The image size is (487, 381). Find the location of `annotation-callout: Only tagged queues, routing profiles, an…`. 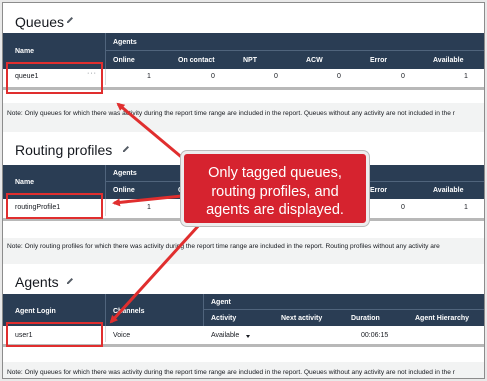

annotation-callout: Only tagged queues, routing profiles, an… is located at coordinates (275, 188).